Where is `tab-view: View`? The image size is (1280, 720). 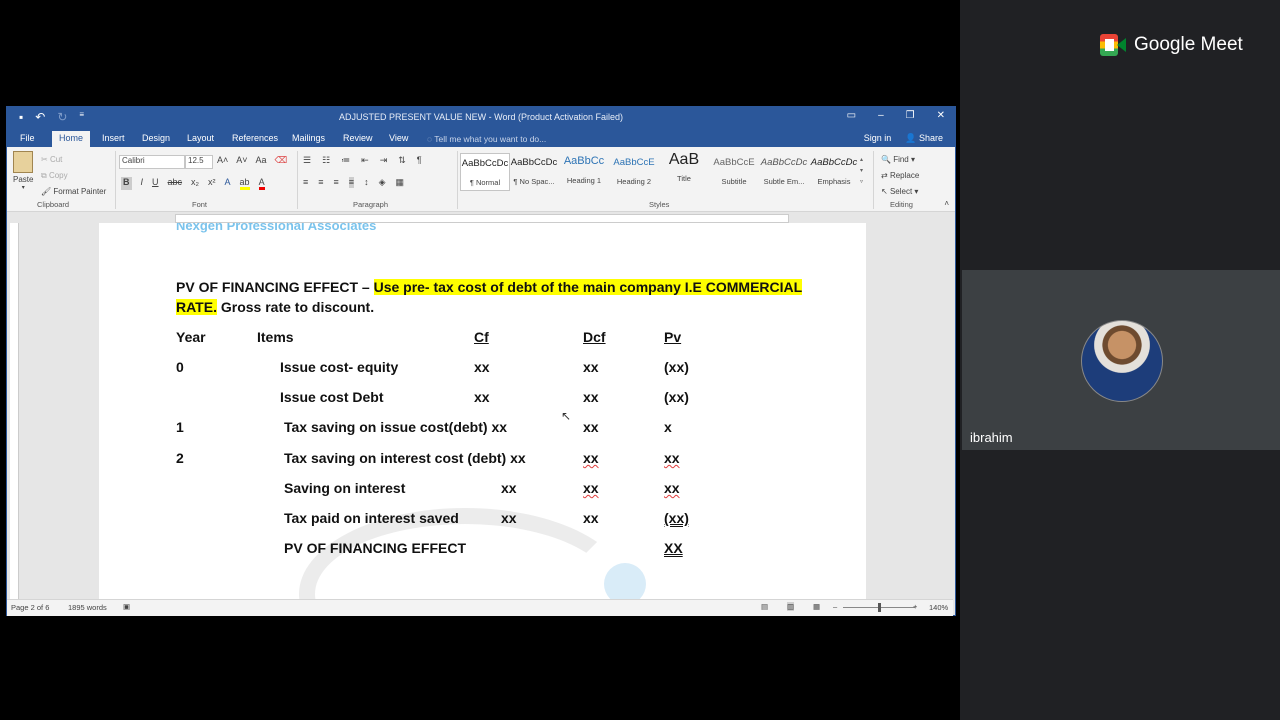 tab-view: View is located at coordinates (398, 138).